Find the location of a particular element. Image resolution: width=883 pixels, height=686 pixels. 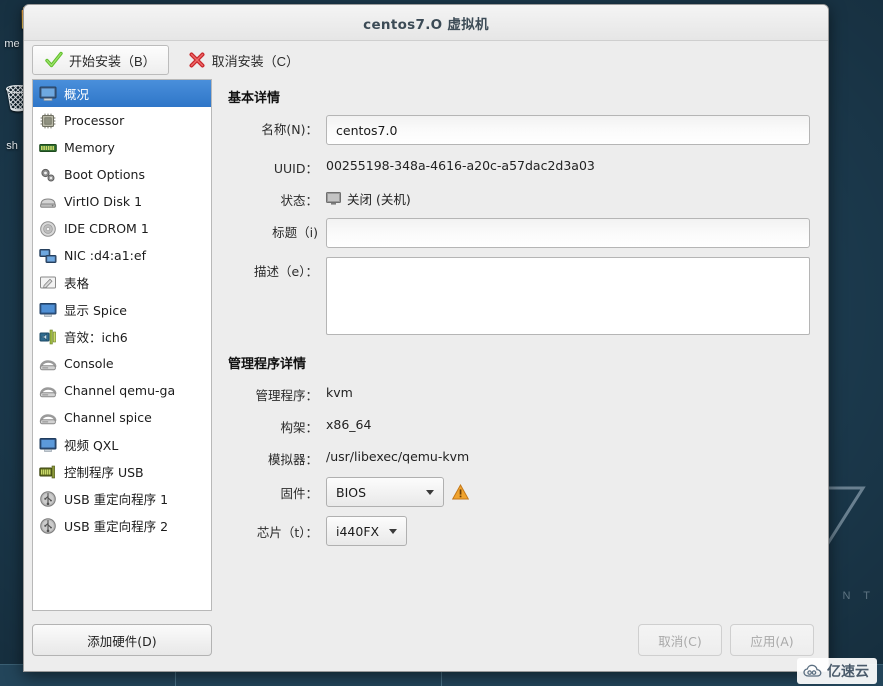

hardware-item-4: VirtIO Disk 1 is located at coordinates (122, 201).